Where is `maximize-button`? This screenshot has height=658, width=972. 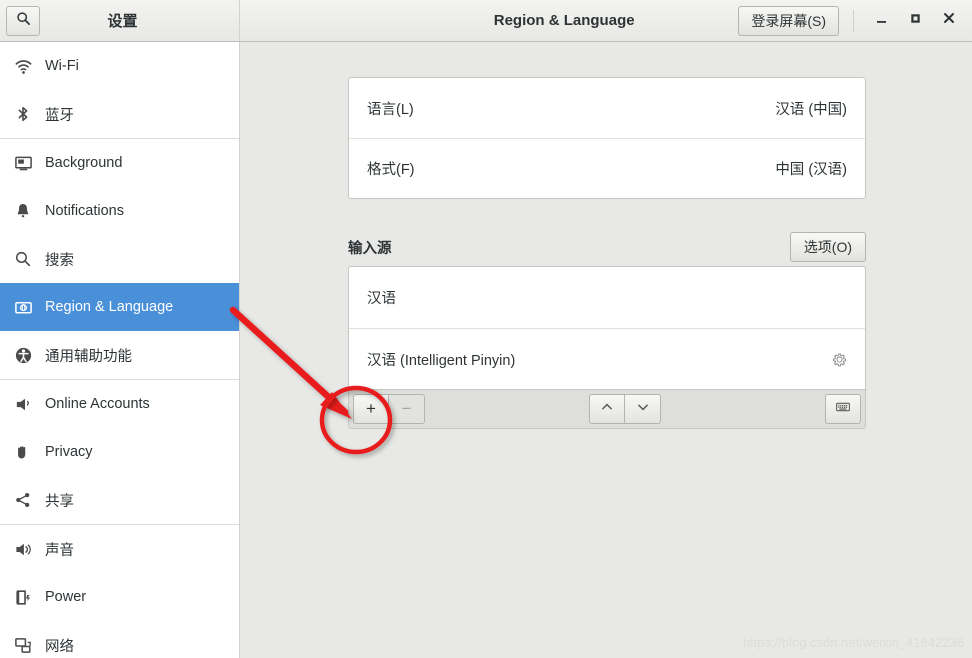 maximize-button is located at coordinates (915, 21).